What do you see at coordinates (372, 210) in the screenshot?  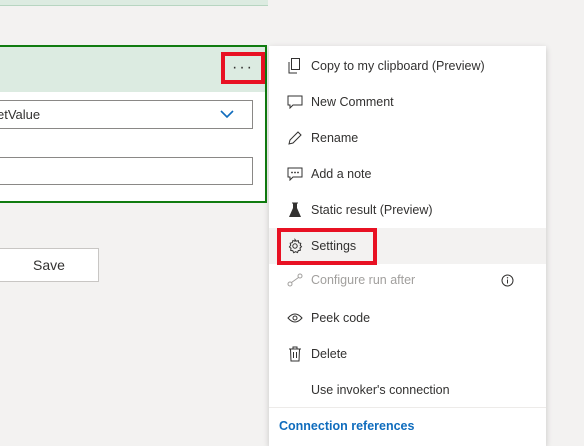 I see `menu-item-label: Static result (Preview)` at bounding box center [372, 210].